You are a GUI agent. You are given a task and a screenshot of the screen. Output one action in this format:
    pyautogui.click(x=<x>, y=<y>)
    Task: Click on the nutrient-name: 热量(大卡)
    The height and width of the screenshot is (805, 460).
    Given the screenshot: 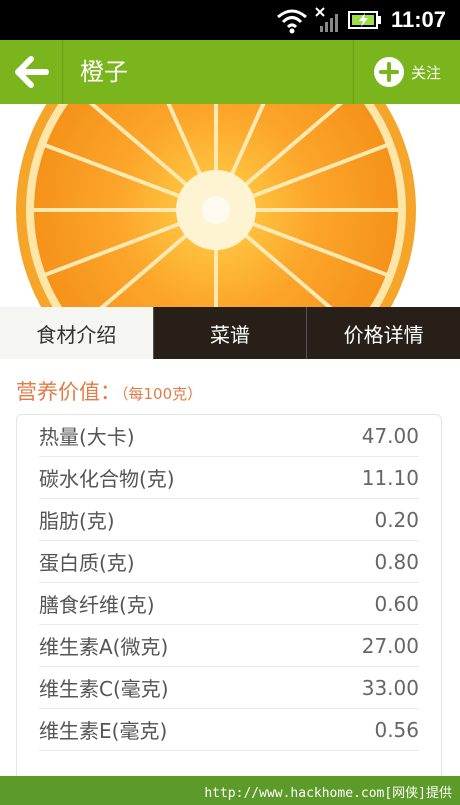 What is the action you would take?
    pyautogui.click(x=87, y=437)
    